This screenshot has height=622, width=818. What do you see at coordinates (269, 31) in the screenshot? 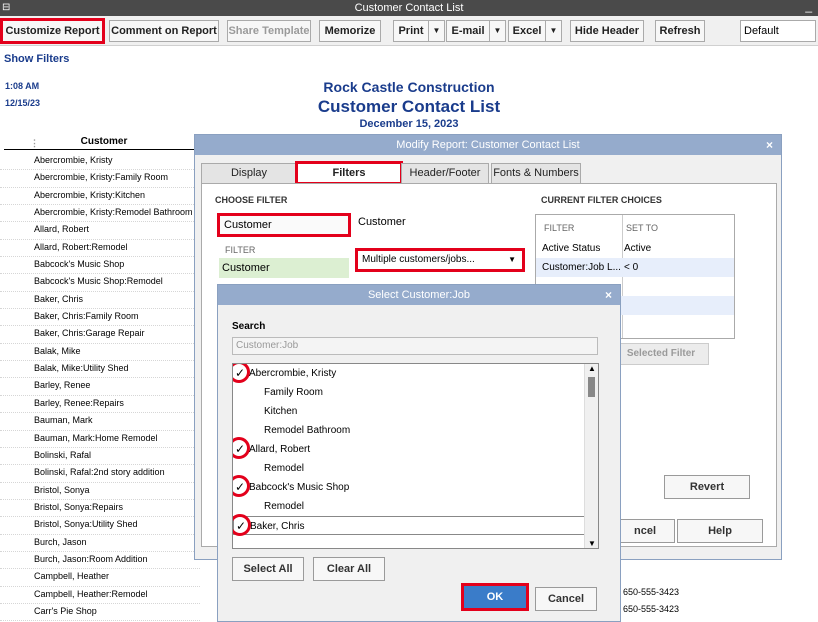
I see `share-template-button: Share Template` at bounding box center [269, 31].